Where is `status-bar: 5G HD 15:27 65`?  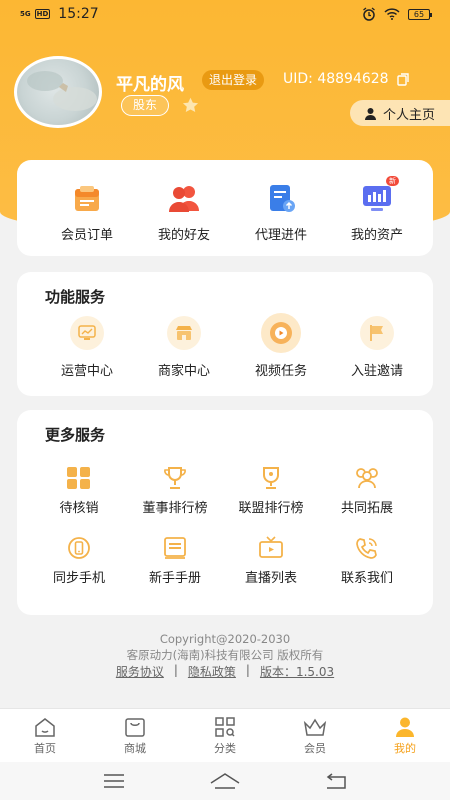 status-bar: 5G HD 15:27 65 is located at coordinates (225, 14).